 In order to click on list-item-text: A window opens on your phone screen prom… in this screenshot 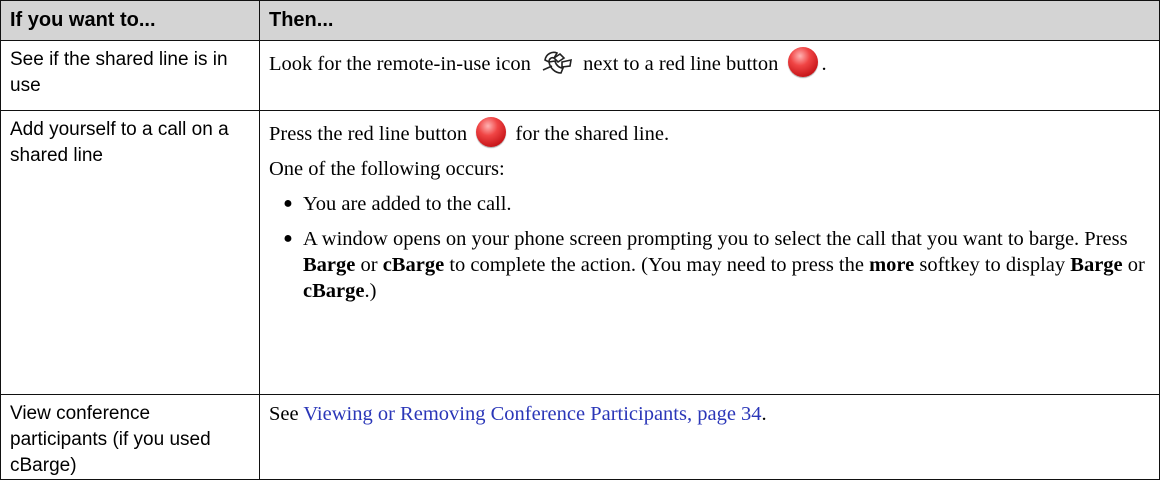, I will do `click(726, 265)`.